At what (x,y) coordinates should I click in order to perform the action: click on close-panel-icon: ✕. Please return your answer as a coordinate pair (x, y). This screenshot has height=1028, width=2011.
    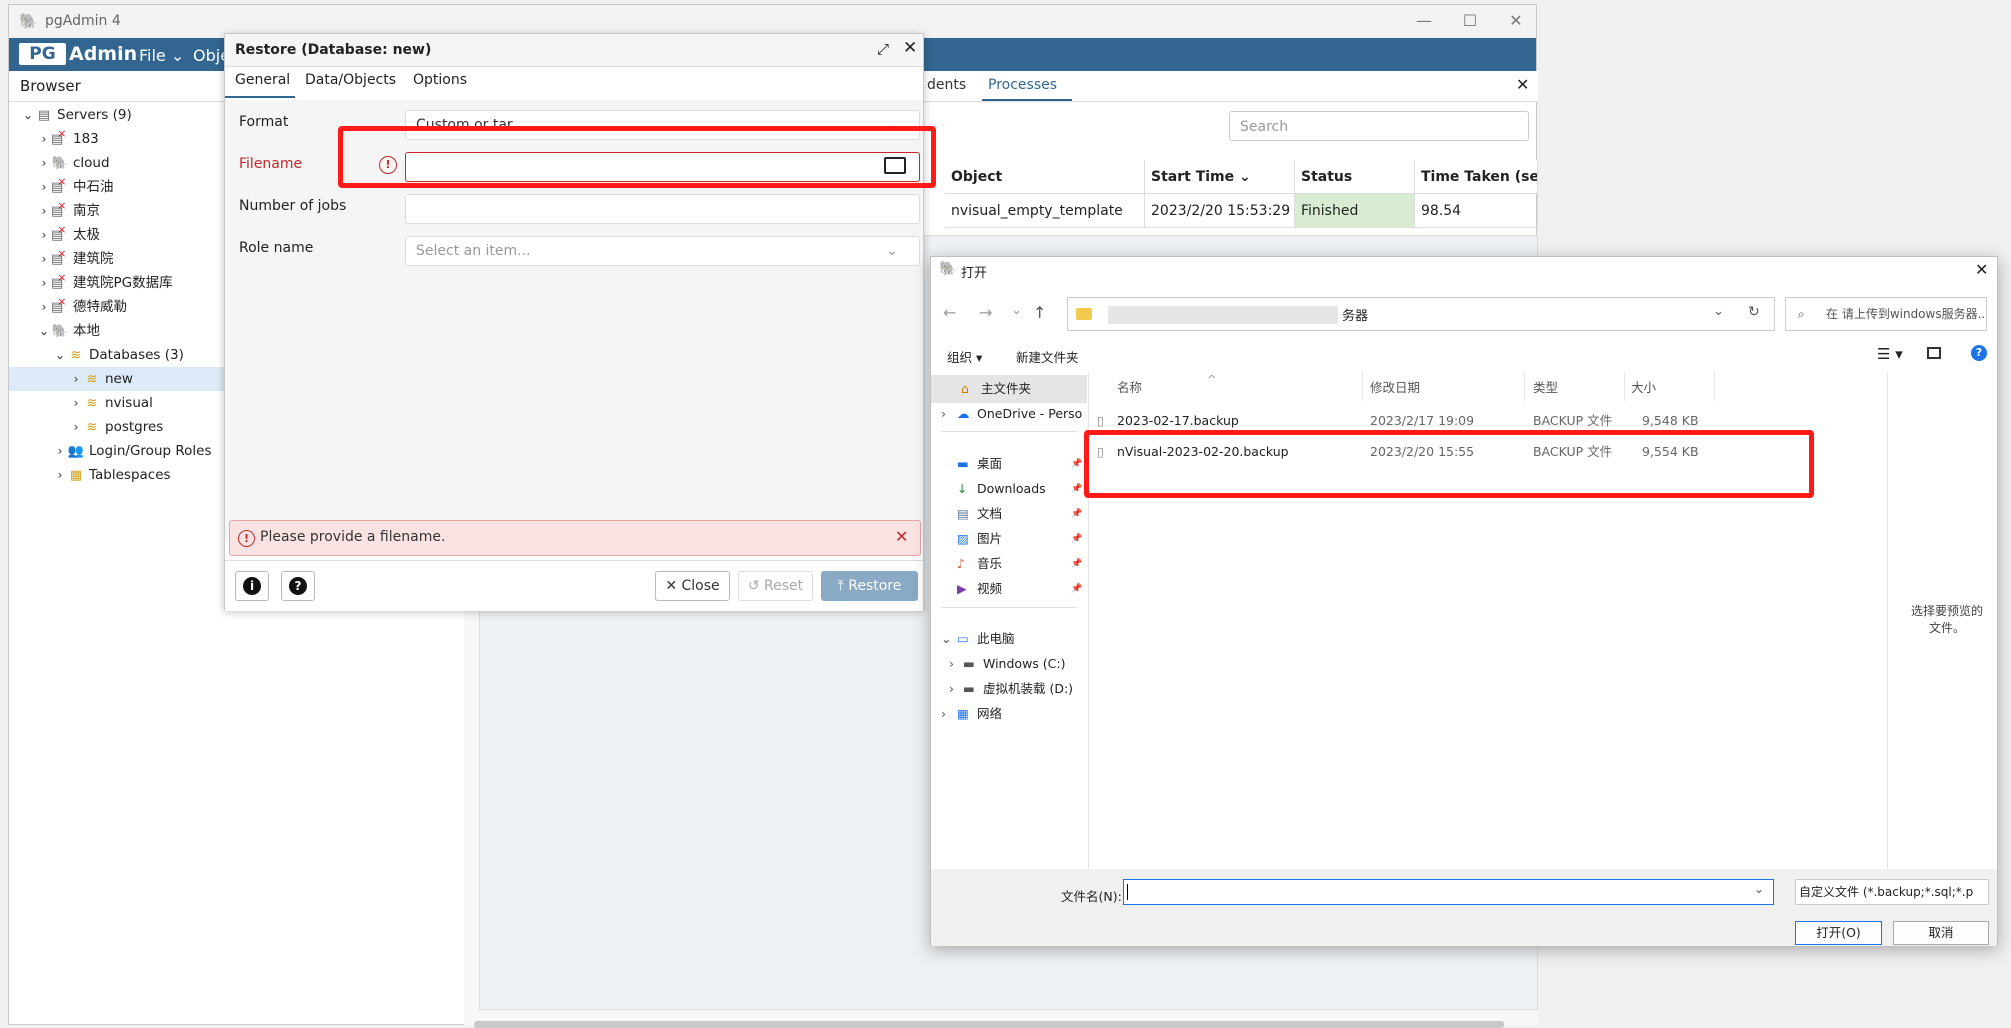
    Looking at the image, I should click on (1522, 84).